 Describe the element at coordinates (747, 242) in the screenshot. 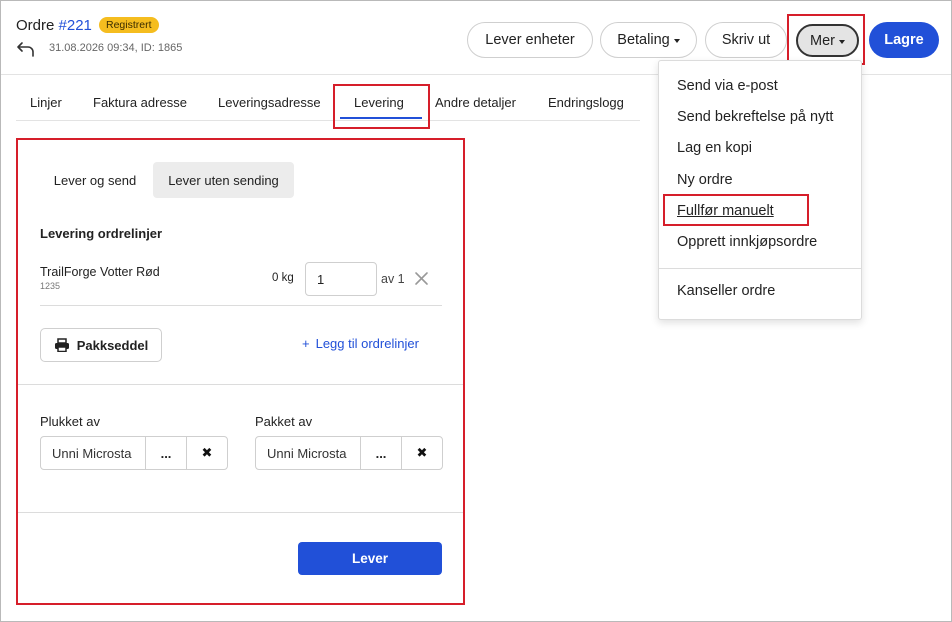

I see `menu-item-create-purchase-order: Opprett innkjøpsordre` at that location.